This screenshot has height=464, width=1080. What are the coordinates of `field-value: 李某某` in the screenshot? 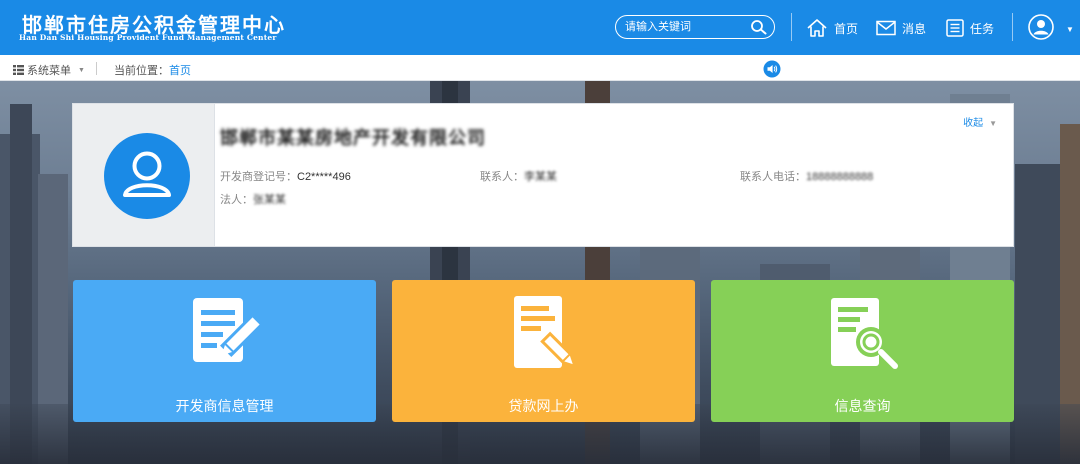 It's located at (540, 177).